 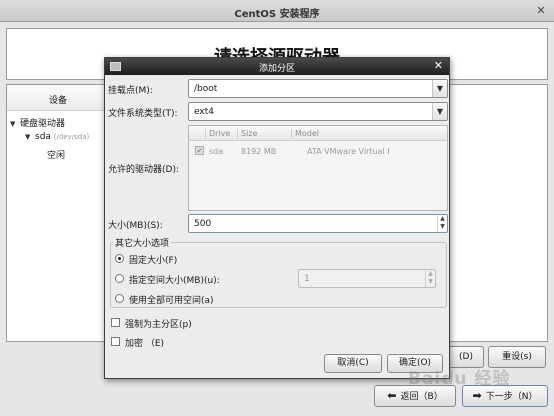 What do you see at coordinates (511, 397) in the screenshot?
I see `next-button-label: 下一步（N）` at bounding box center [511, 397].